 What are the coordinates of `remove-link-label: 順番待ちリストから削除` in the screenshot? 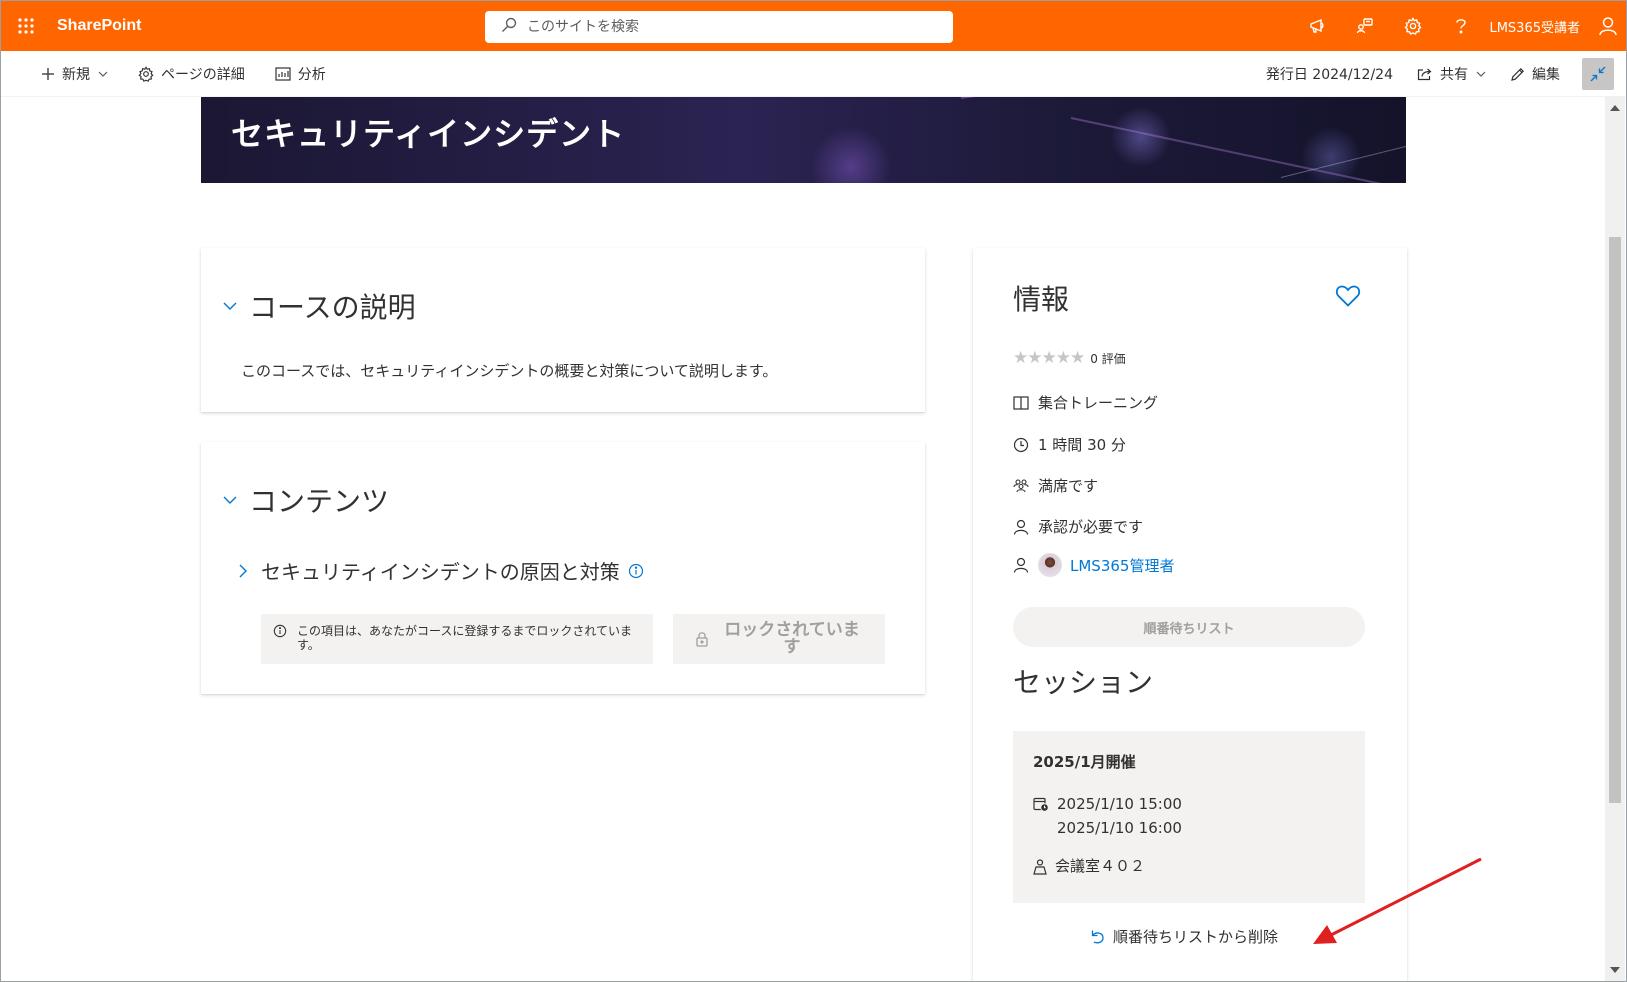 It's located at (1196, 937).